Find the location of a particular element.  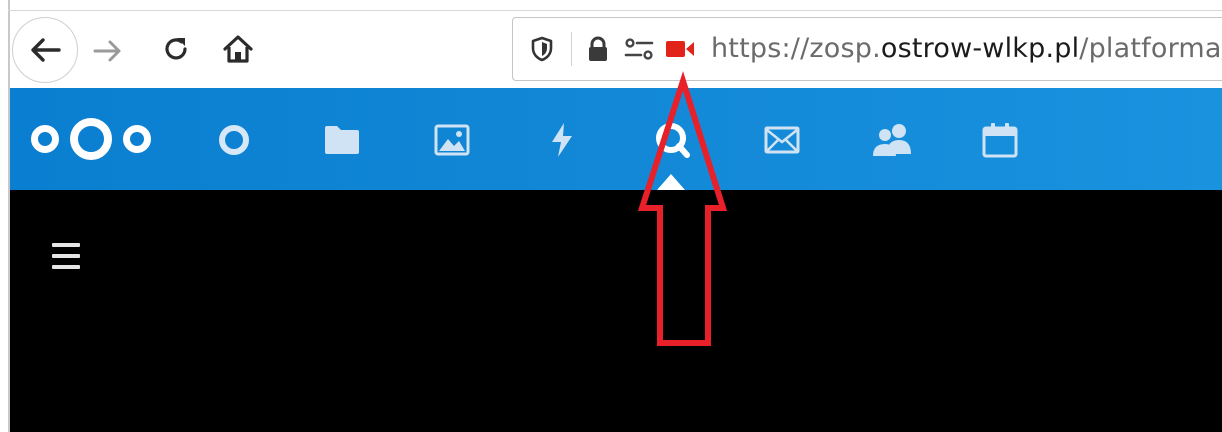

permissions-icon is located at coordinates (639, 49).